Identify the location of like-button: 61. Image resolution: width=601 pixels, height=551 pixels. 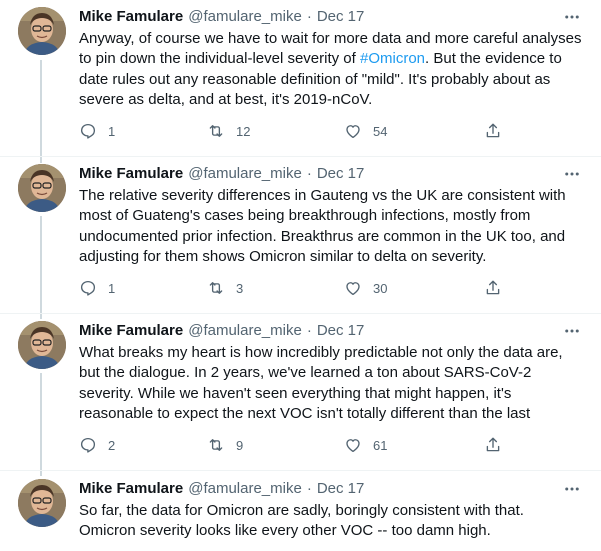
(365, 445).